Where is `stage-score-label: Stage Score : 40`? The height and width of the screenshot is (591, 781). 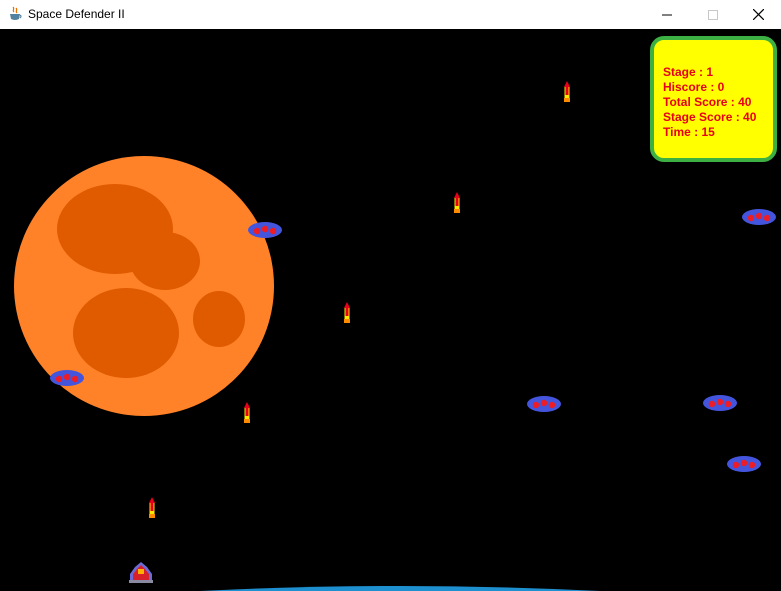
stage-score-label: Stage Score : 40 is located at coordinates (710, 117).